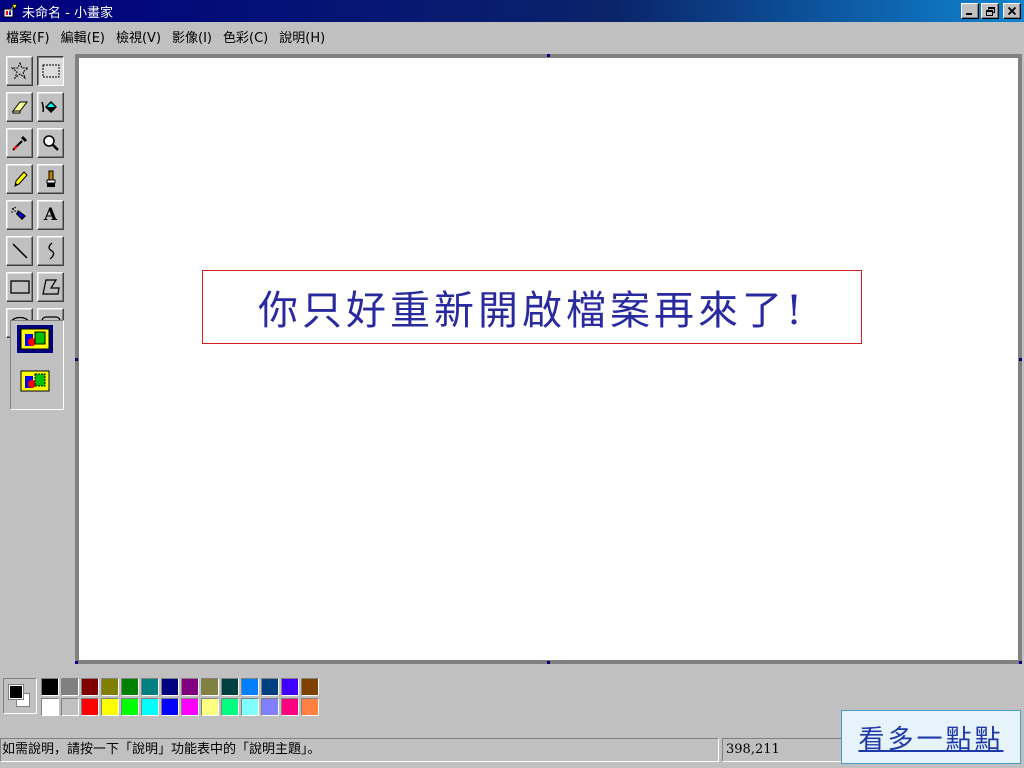 This screenshot has width=1024, height=768. I want to click on opaque-selection-icon, so click(35, 339).